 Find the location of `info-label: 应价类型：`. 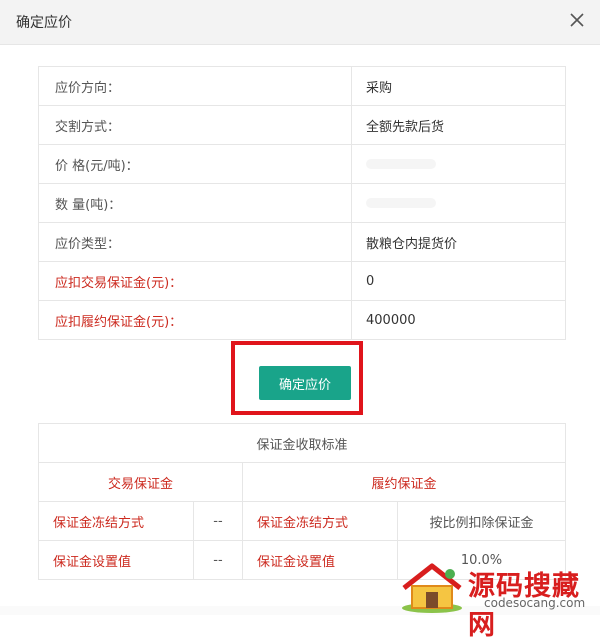

info-label: 应价类型： is located at coordinates (195, 242).